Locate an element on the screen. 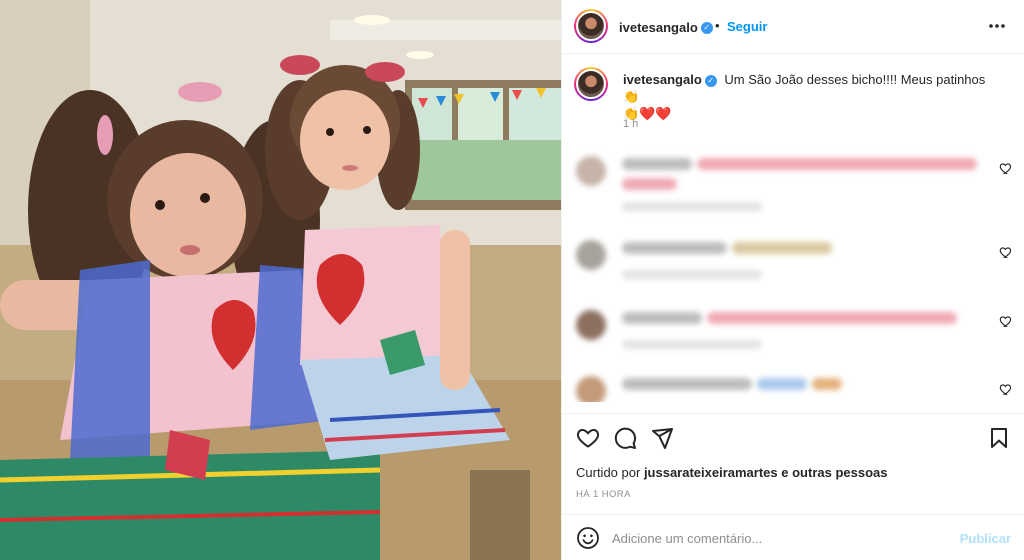 The height and width of the screenshot is (560, 1024). share-paper-plane-icon is located at coordinates (662, 438).